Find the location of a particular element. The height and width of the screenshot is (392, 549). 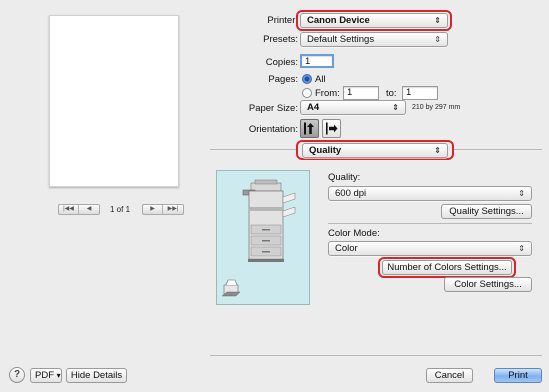

cancel-button: Cancel is located at coordinates (449, 375).